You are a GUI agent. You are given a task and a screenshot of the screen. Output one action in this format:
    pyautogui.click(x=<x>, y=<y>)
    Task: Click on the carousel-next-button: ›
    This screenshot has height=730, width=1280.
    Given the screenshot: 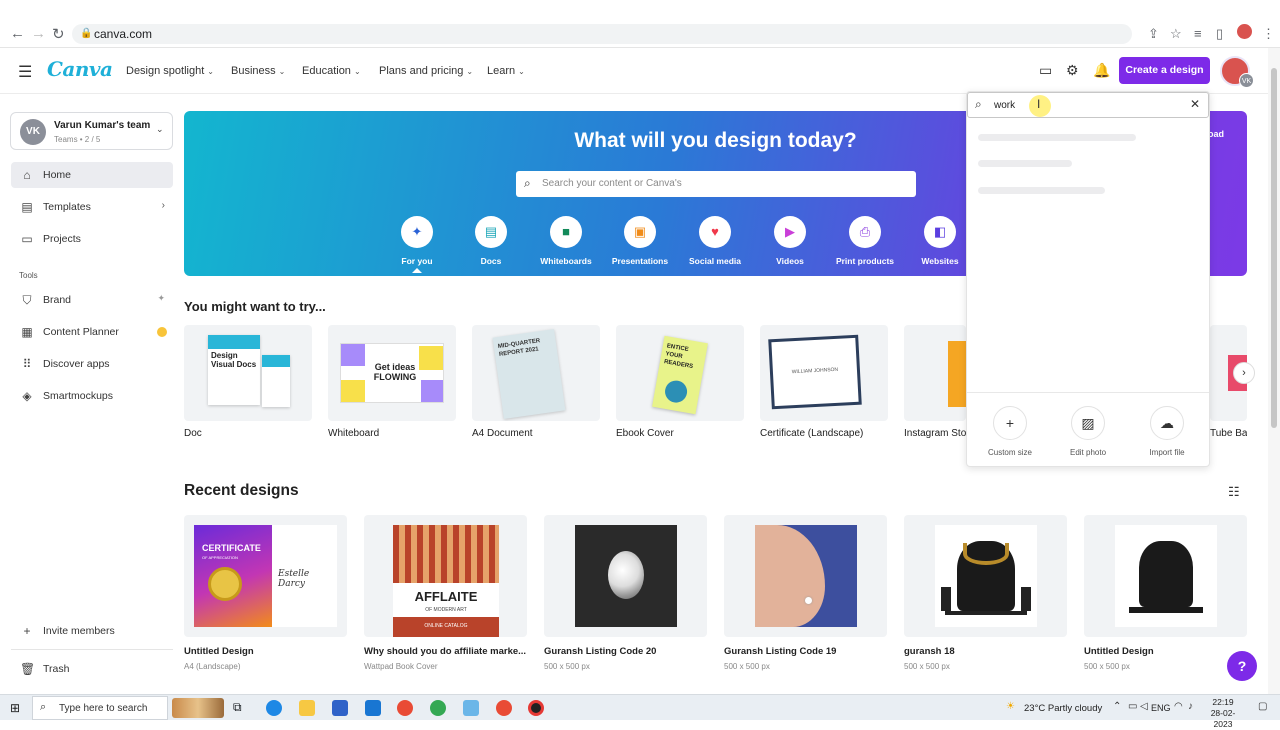 What is the action you would take?
    pyautogui.click(x=1244, y=373)
    